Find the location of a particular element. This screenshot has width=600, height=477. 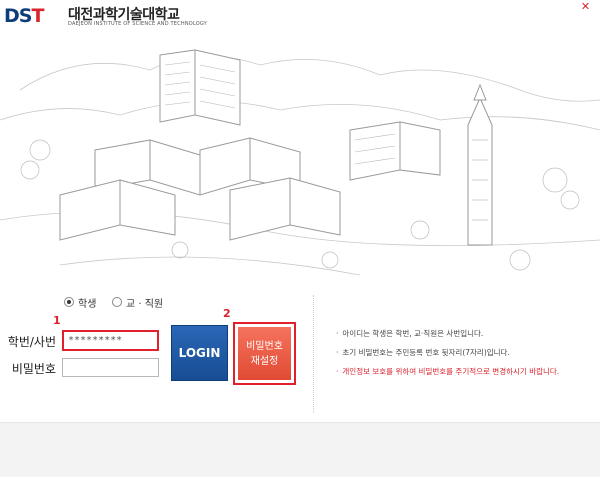

role-staff-radio: 교 · 직원 is located at coordinates (138, 302).